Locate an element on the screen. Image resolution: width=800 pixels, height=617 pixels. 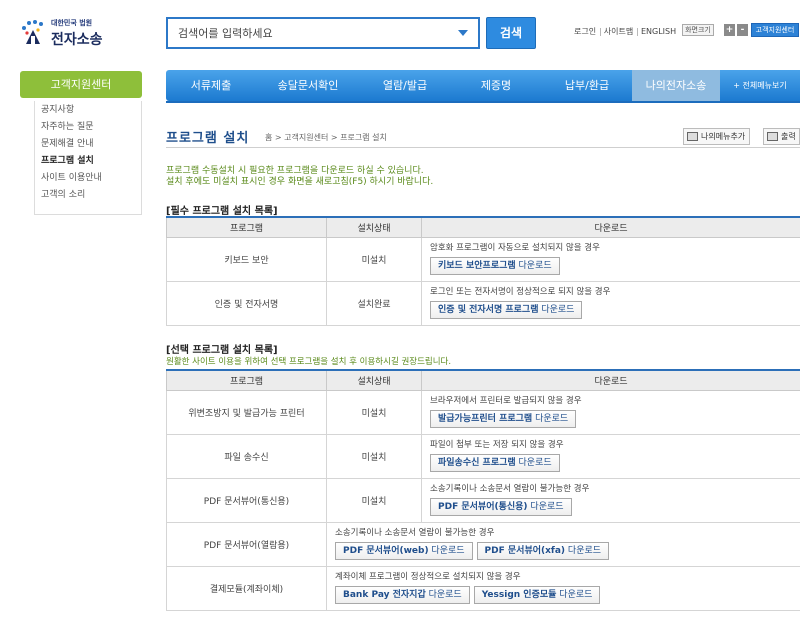
download-button-label: 키보드 보안프로그램 is located at coordinates (477, 266).